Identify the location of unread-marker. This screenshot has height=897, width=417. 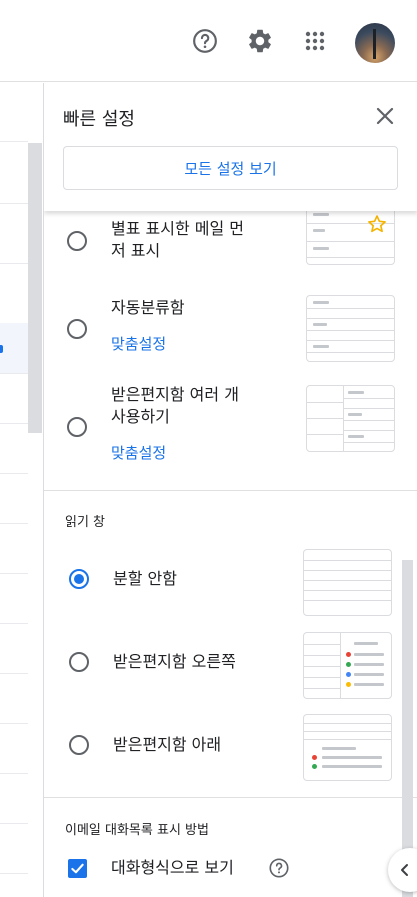
(1, 349).